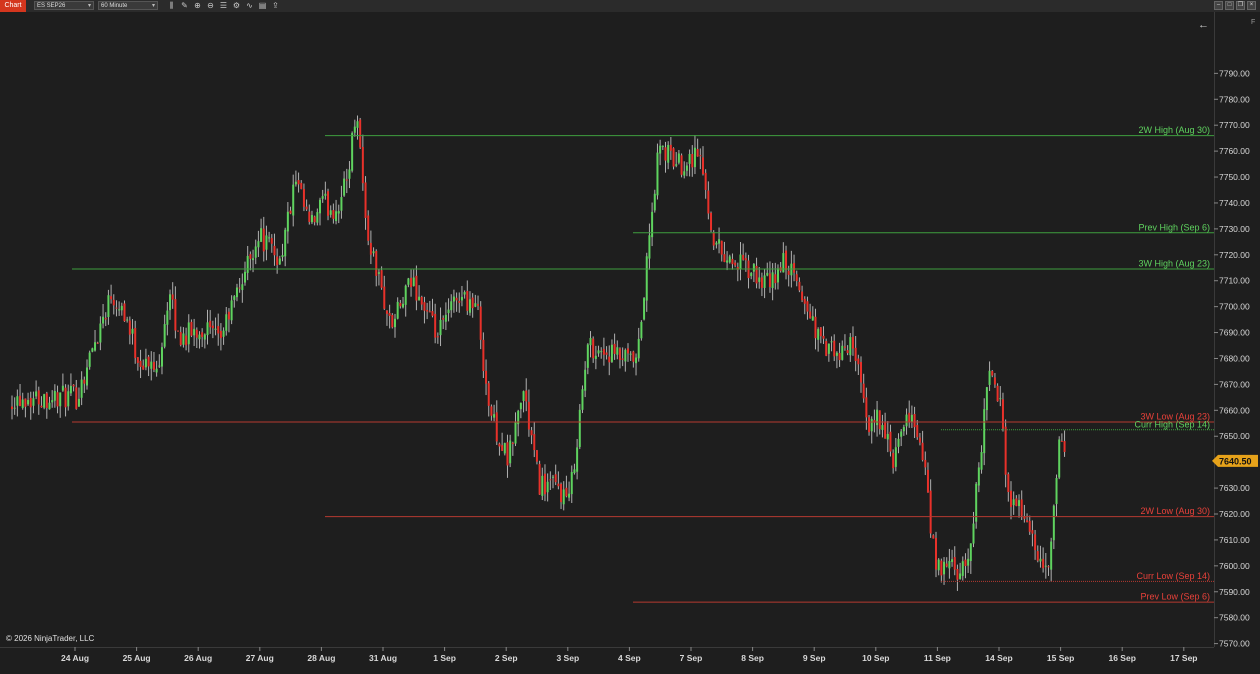 This screenshot has width=1260, height=674. I want to click on interval-label: 60 Minute, so click(114, 6).